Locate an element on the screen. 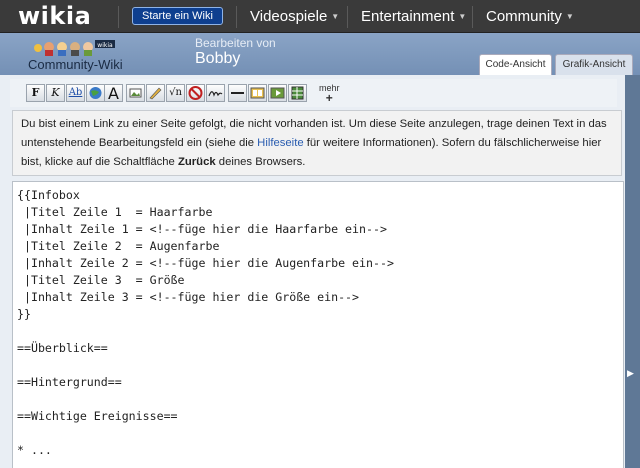  notice-back-text: Zurück is located at coordinates (196, 162).